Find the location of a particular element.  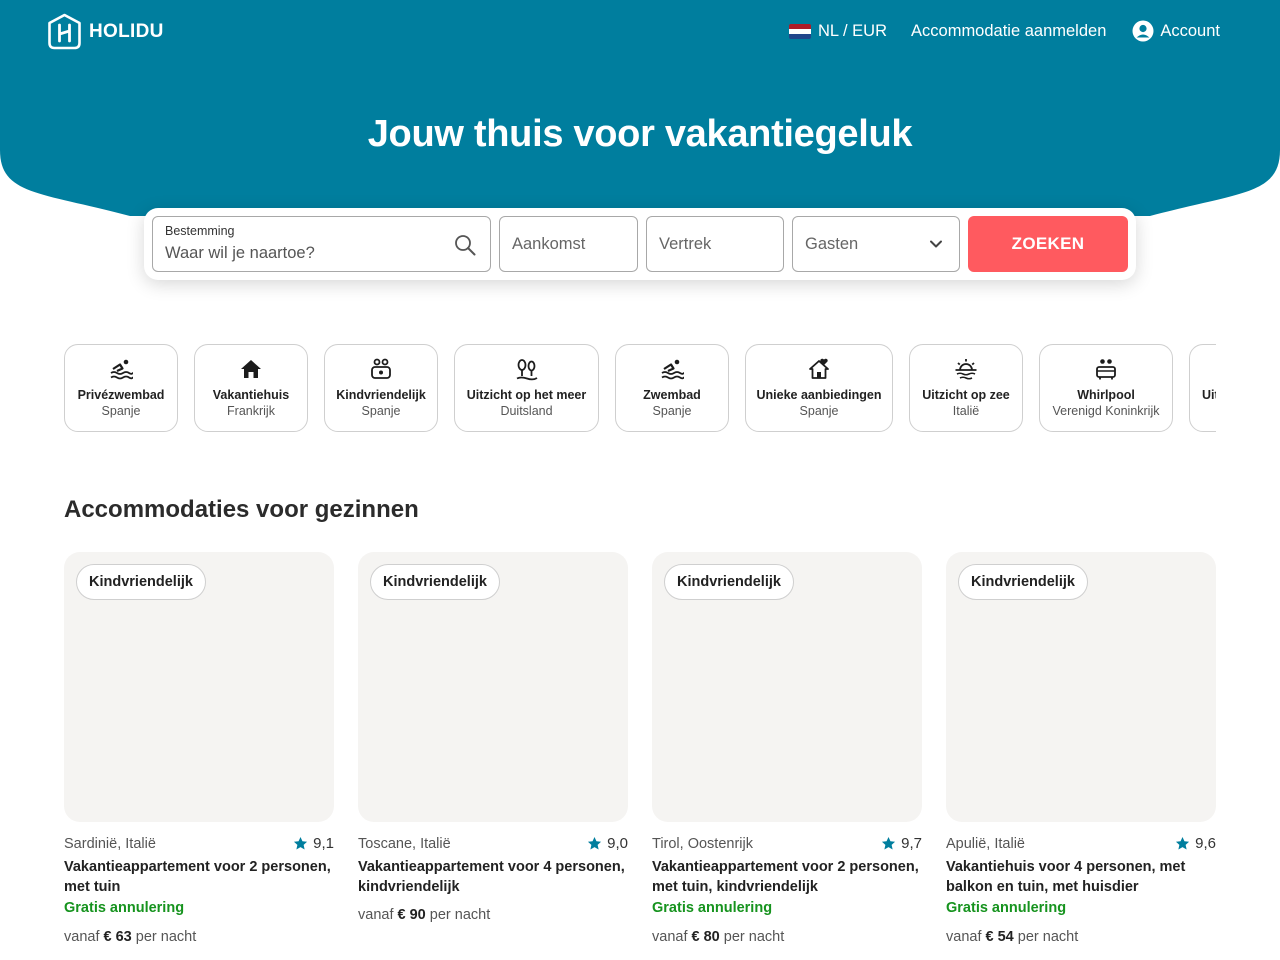

category-card: Uitzicht op zee Italië is located at coordinates (966, 388).